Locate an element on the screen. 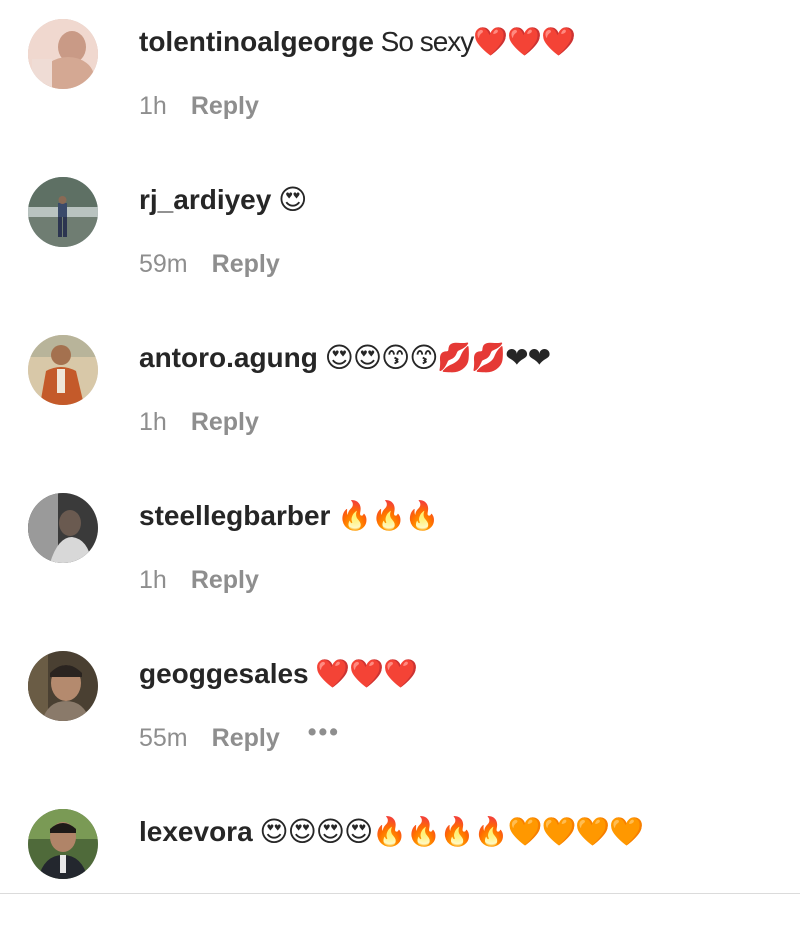  comment-line: antoro.agung 😍😍😙😙💋💋❤❤ is located at coordinates (345, 358).